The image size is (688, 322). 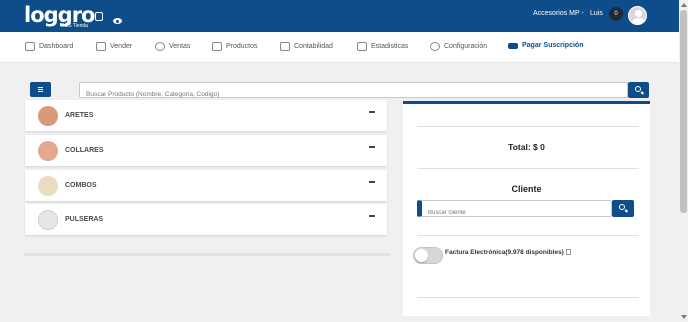 I want to click on user-name: Luis, so click(x=596, y=13).